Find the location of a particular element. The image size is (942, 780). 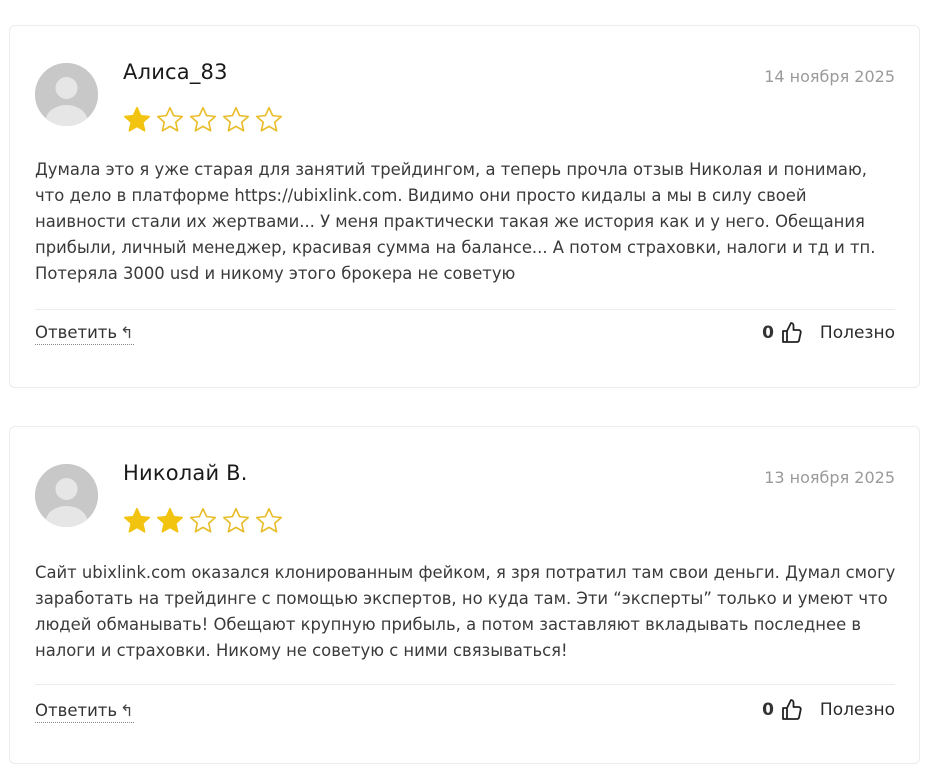

review-author: Алиса_83 is located at coordinates (175, 72).